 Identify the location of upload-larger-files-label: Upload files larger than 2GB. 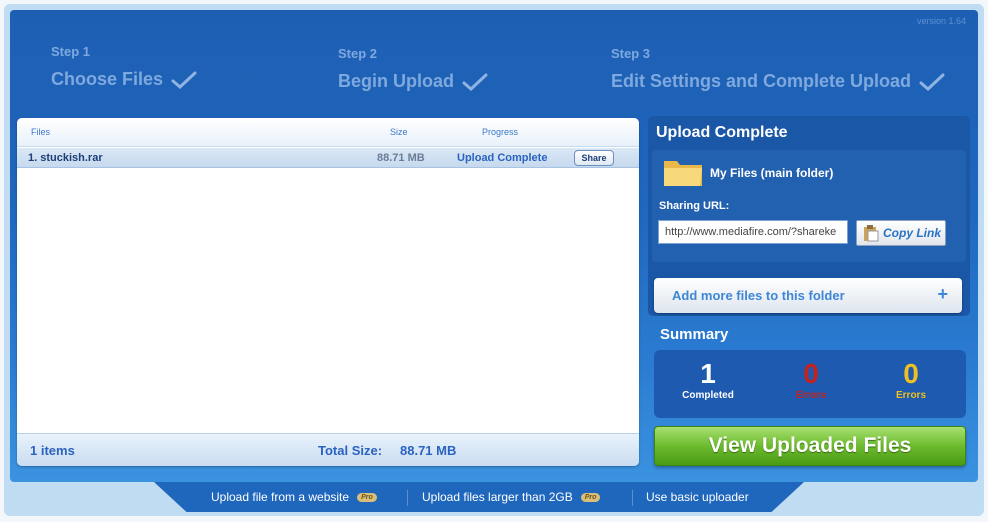
(497, 497).